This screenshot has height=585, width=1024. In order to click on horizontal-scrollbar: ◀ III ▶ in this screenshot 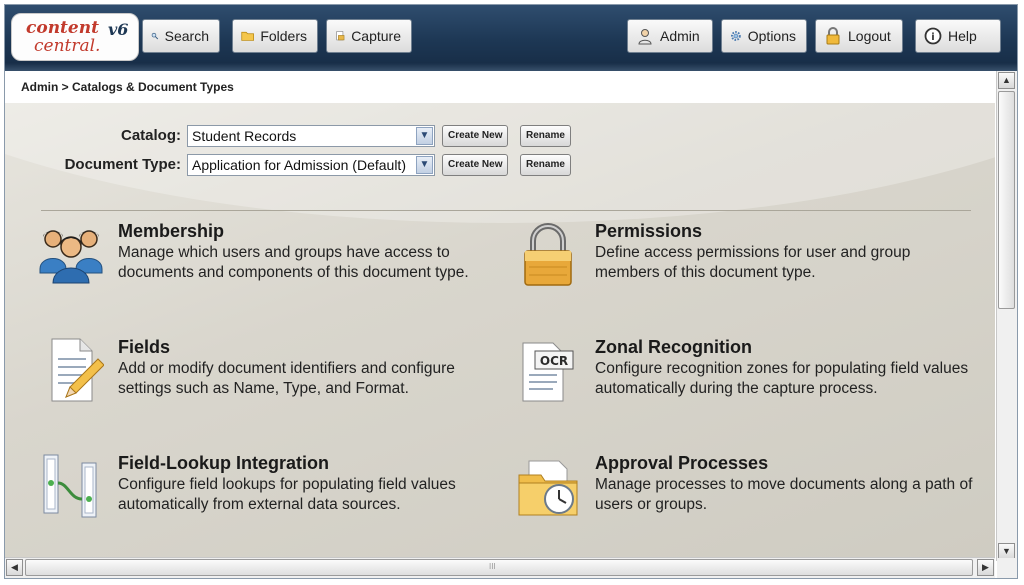, I will do `click(500, 567)`.